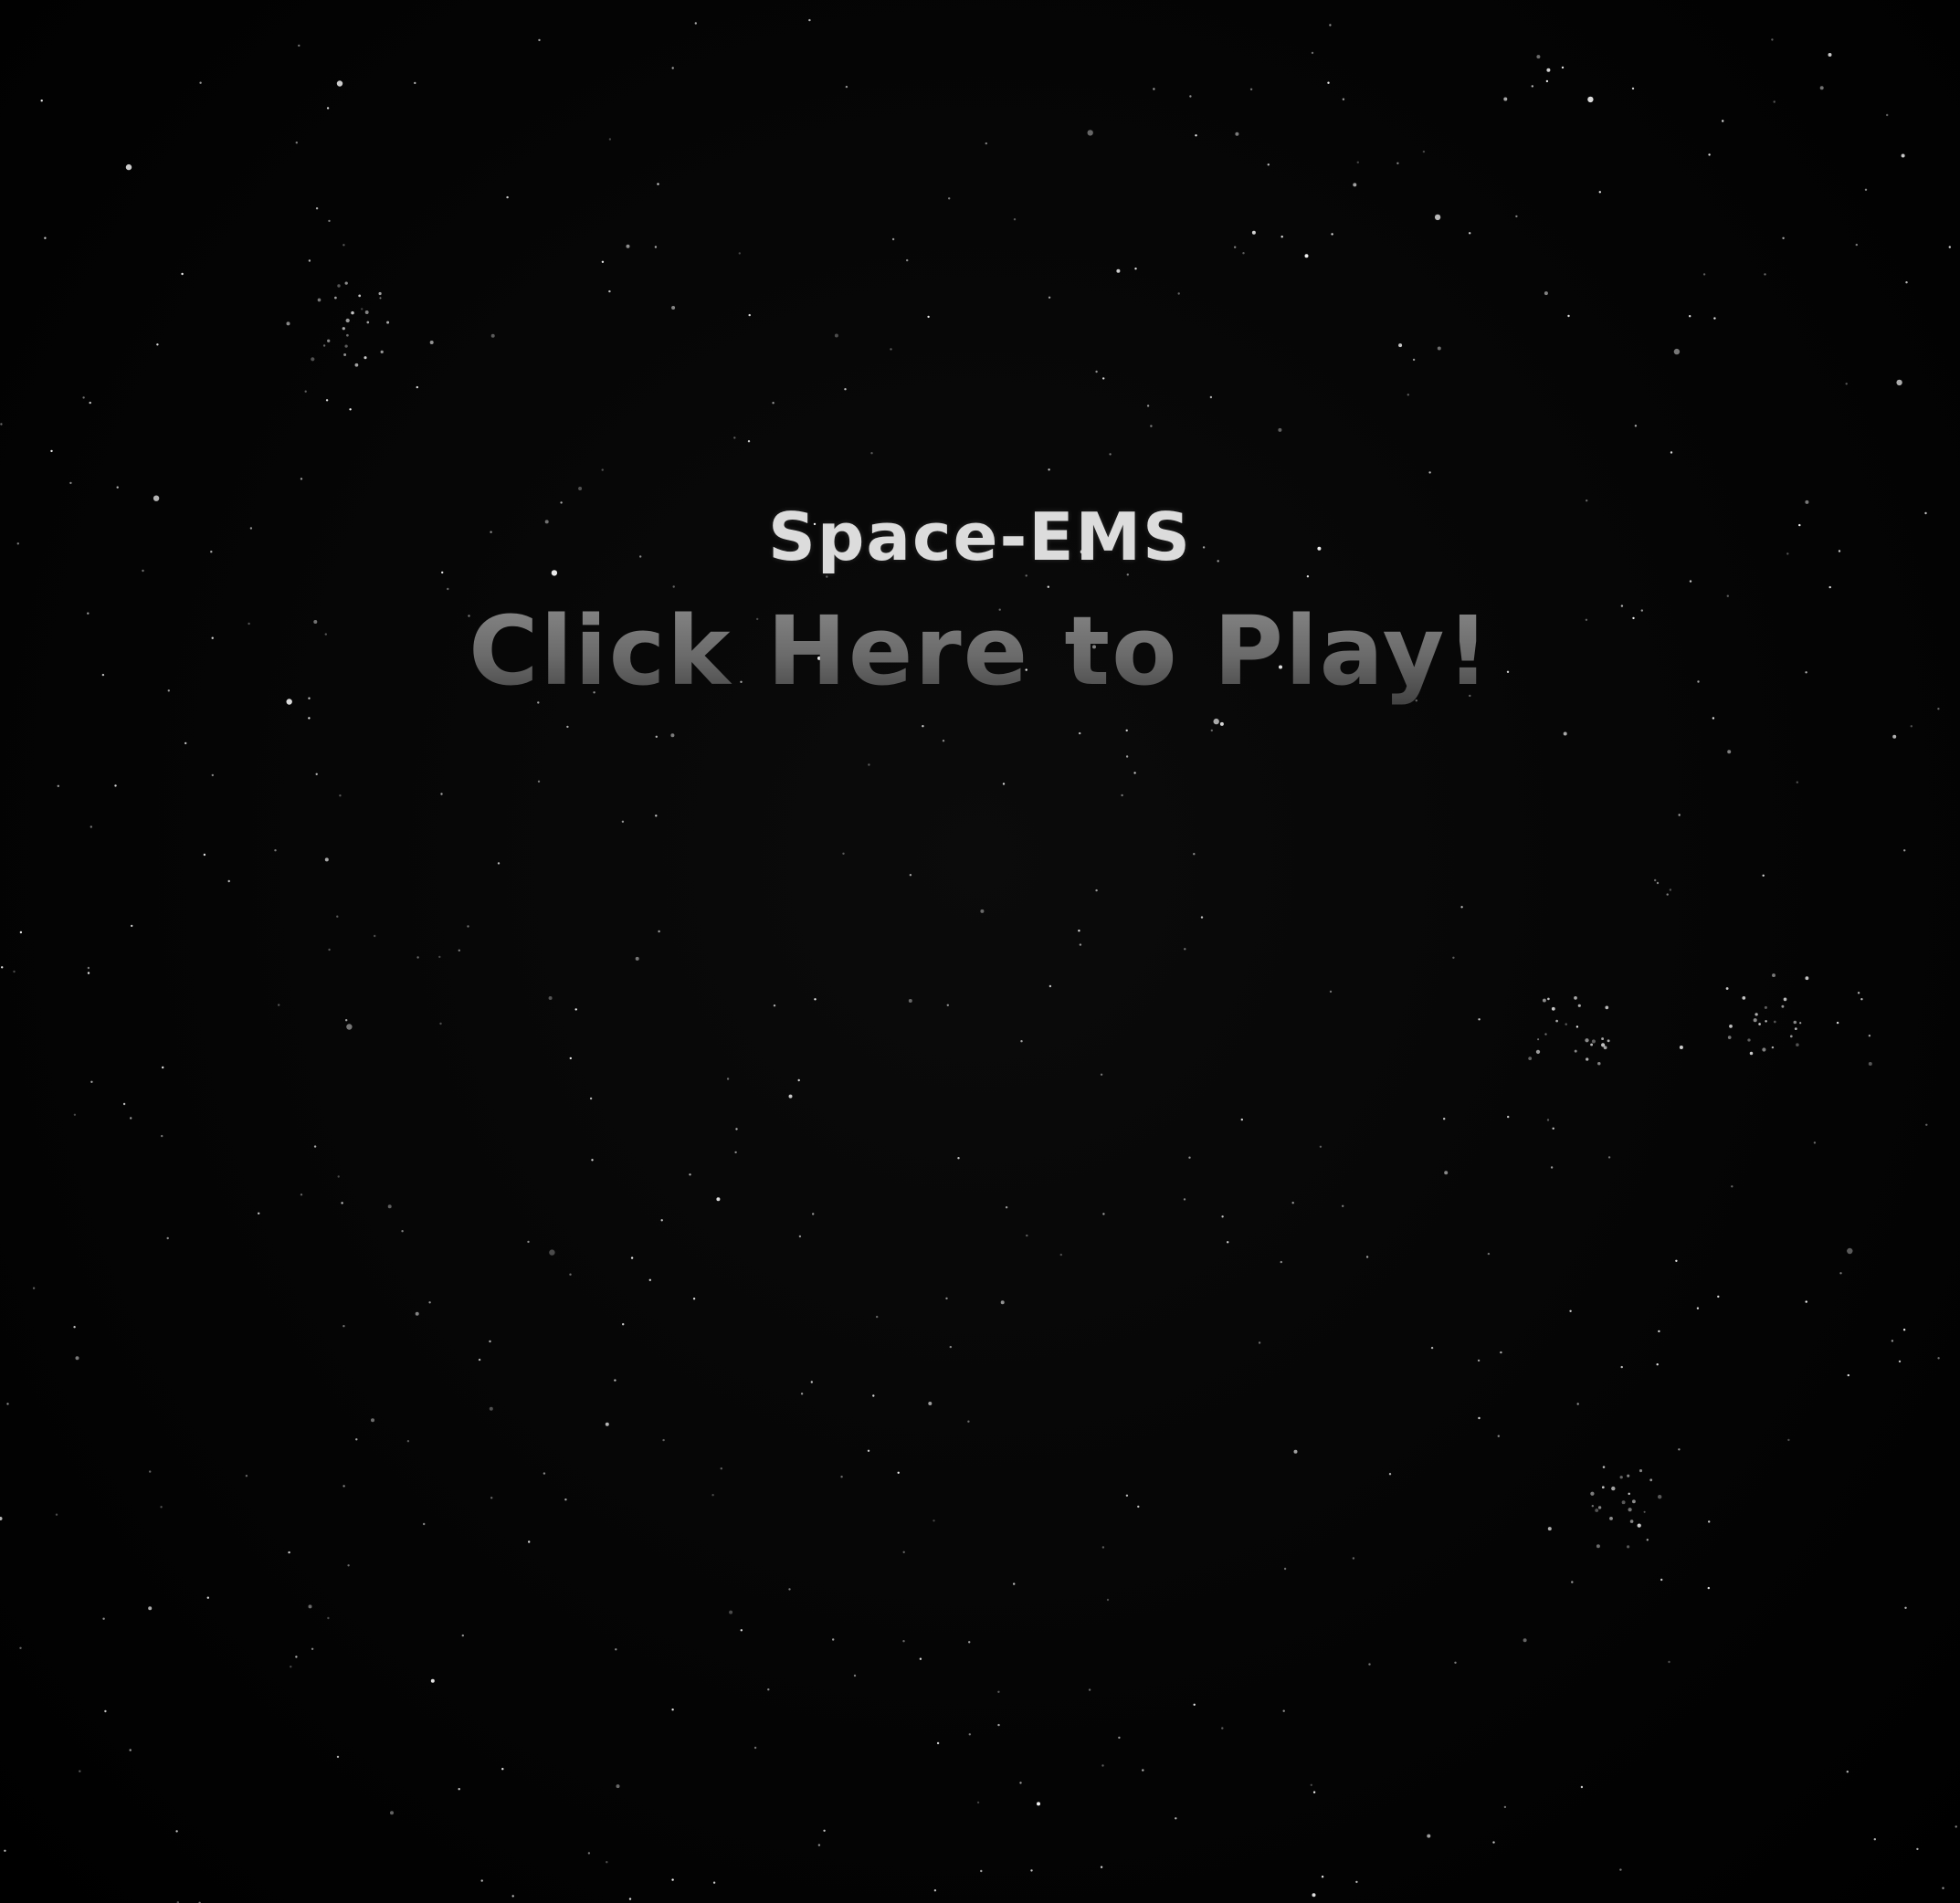  I want to click on play-button: Click Here to Play!, so click(980, 651).